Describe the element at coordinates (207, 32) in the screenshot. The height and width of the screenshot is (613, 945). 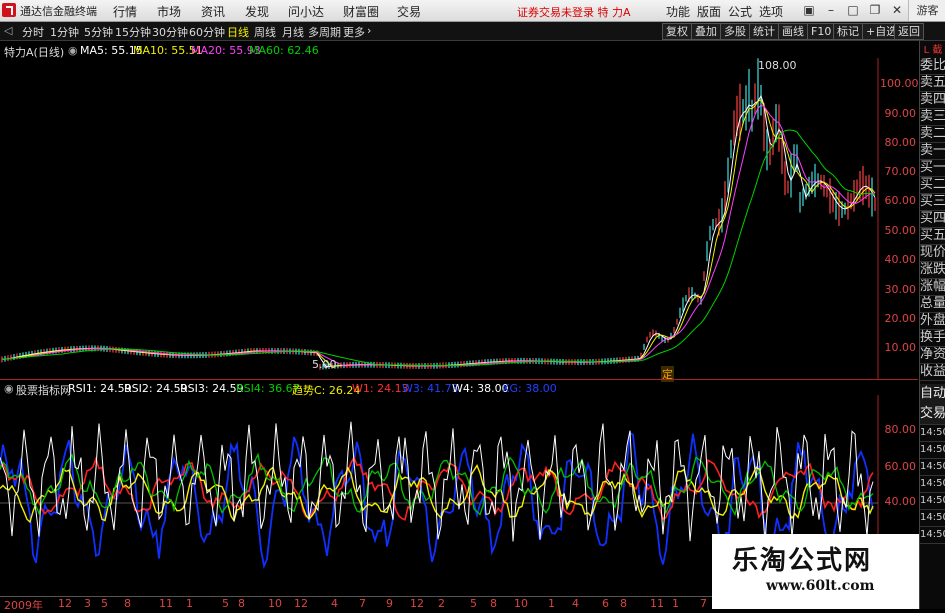
I see `period-60min: 60分钟` at that location.